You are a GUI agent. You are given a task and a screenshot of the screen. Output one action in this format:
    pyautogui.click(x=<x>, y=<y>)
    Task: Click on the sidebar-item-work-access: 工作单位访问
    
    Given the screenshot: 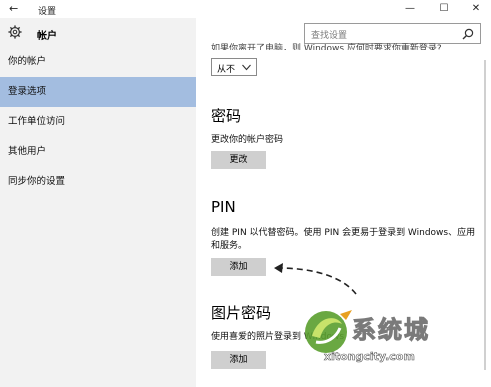 What is the action you would take?
    pyautogui.click(x=98, y=122)
    